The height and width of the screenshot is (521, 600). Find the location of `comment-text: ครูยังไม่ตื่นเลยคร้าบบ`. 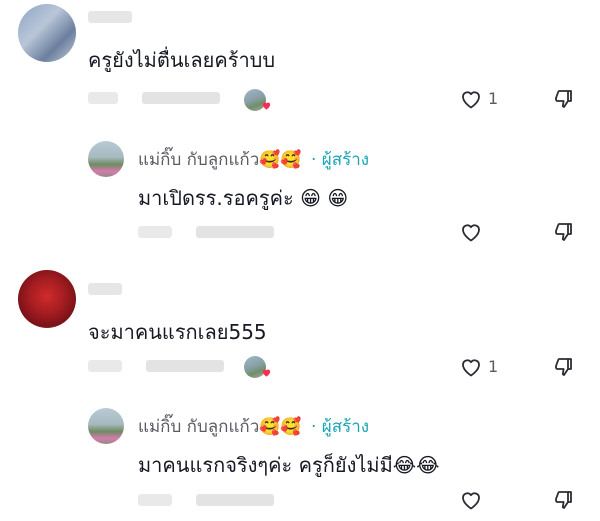

comment-text: ครูยังไม่ตื่นเลยคร้าบบ is located at coordinates (182, 60).